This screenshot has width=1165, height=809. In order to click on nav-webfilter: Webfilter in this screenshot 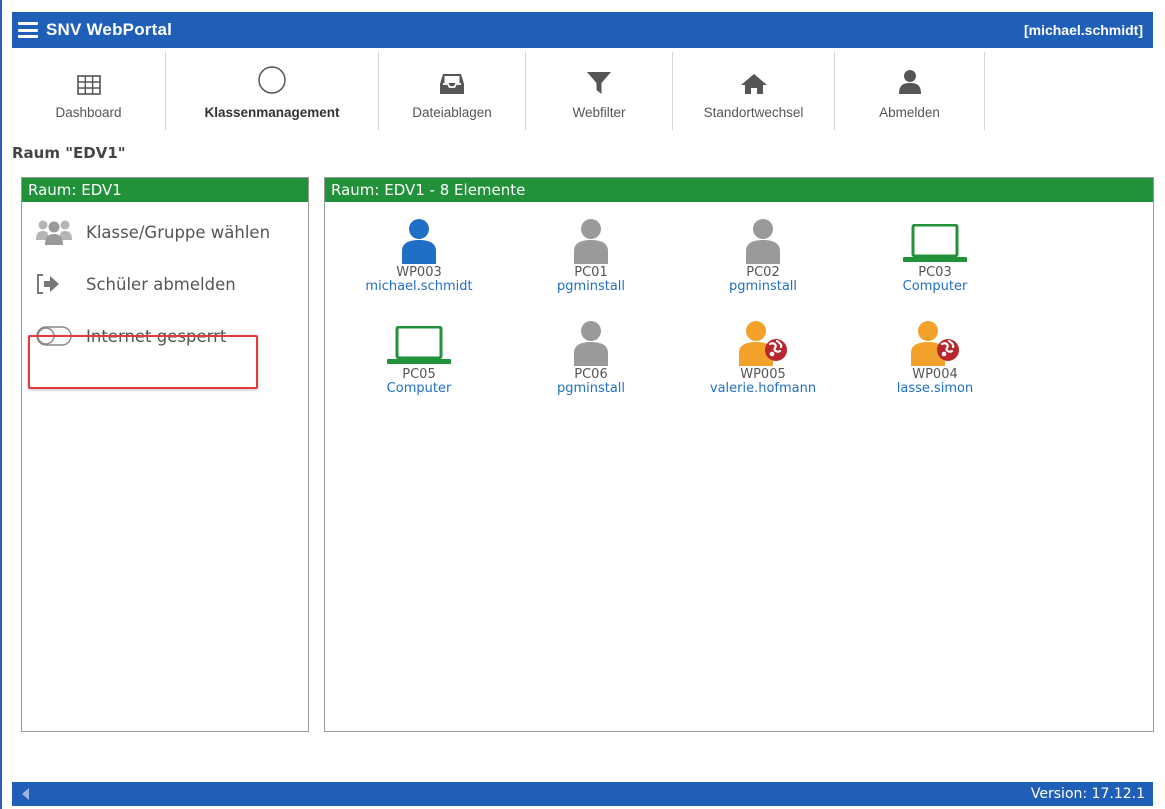, I will do `click(599, 91)`.